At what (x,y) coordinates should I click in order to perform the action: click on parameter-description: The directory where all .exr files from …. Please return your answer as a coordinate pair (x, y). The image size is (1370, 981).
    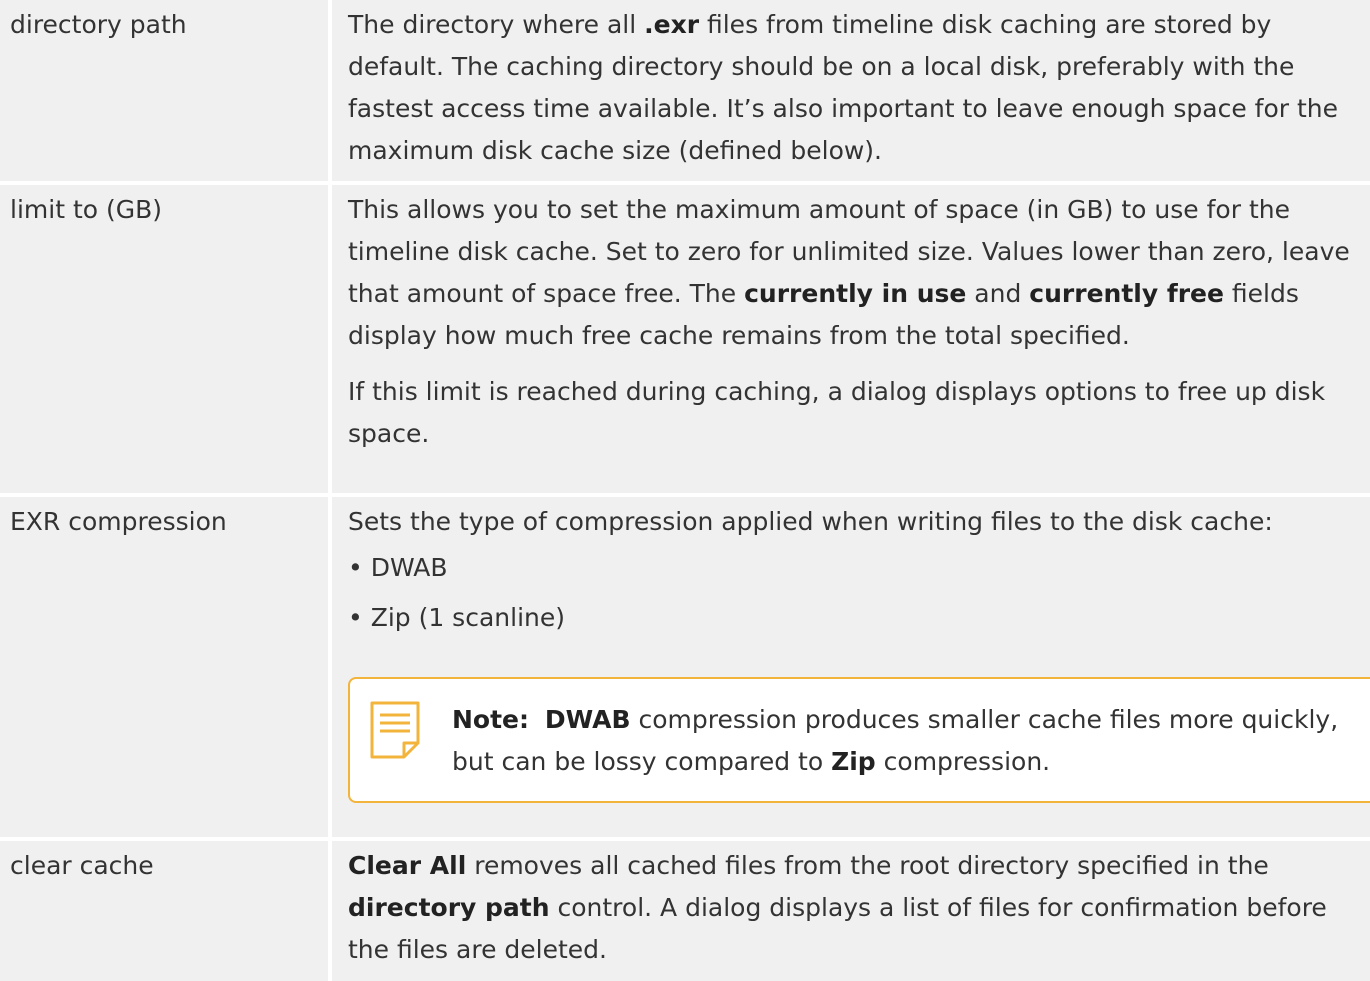
    Looking at the image, I should click on (851, 90).